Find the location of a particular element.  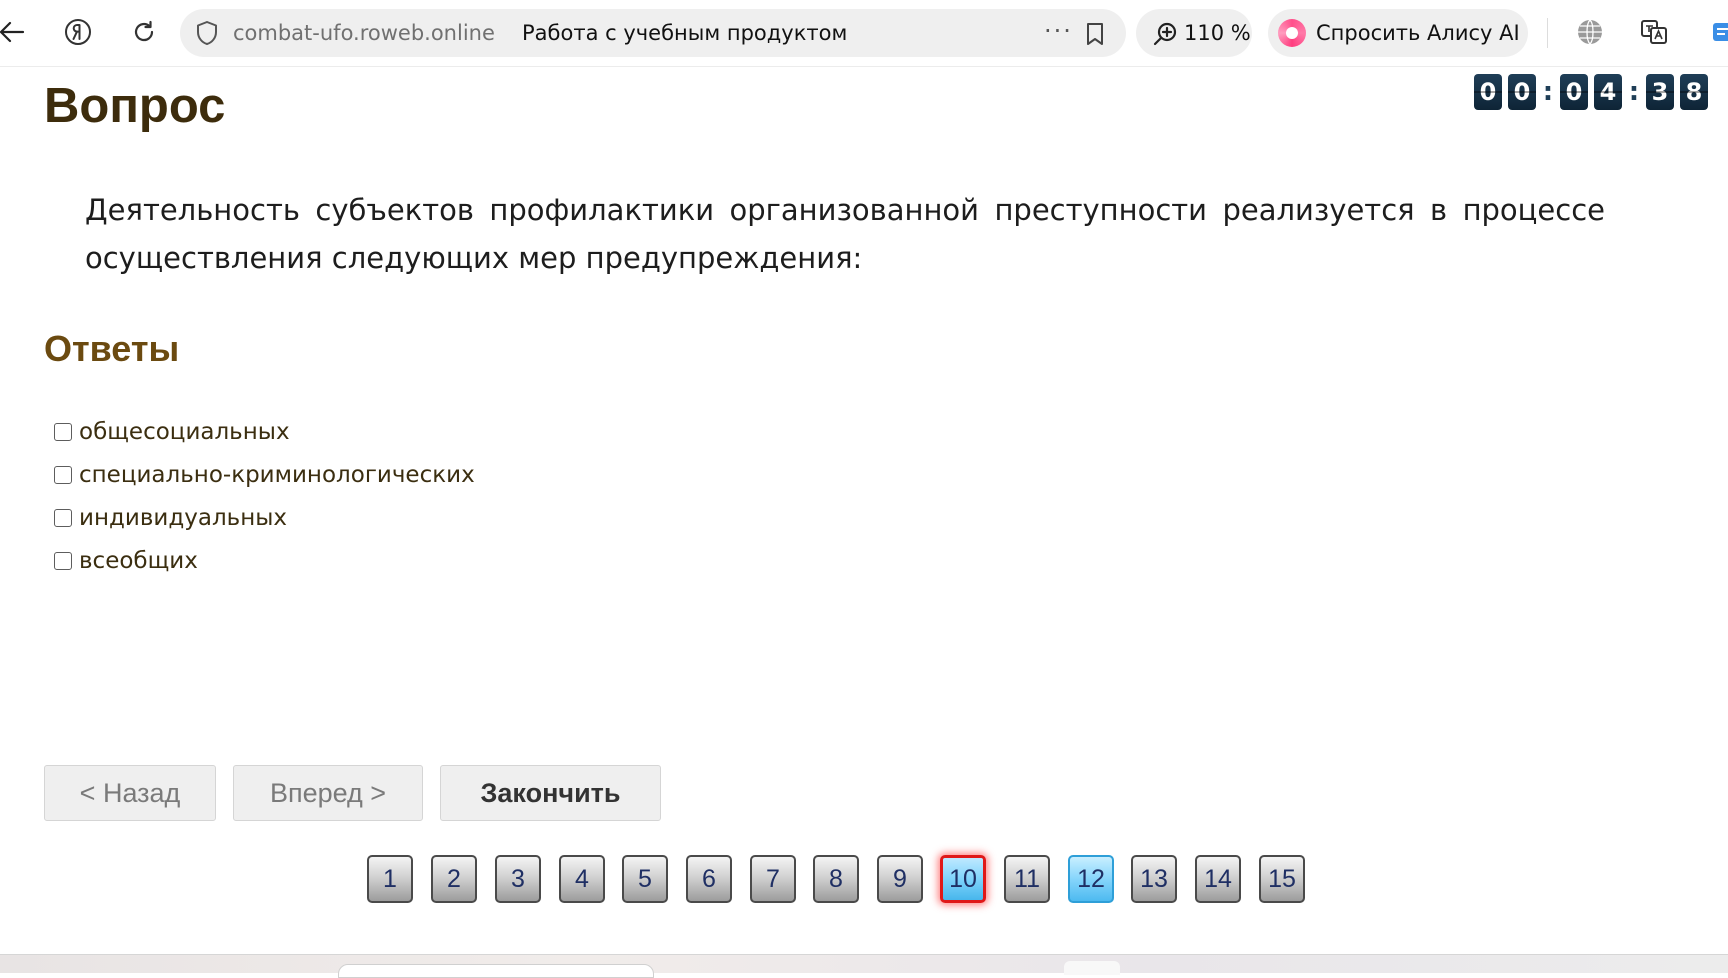

extension-icon is located at coordinates (1715, 32).